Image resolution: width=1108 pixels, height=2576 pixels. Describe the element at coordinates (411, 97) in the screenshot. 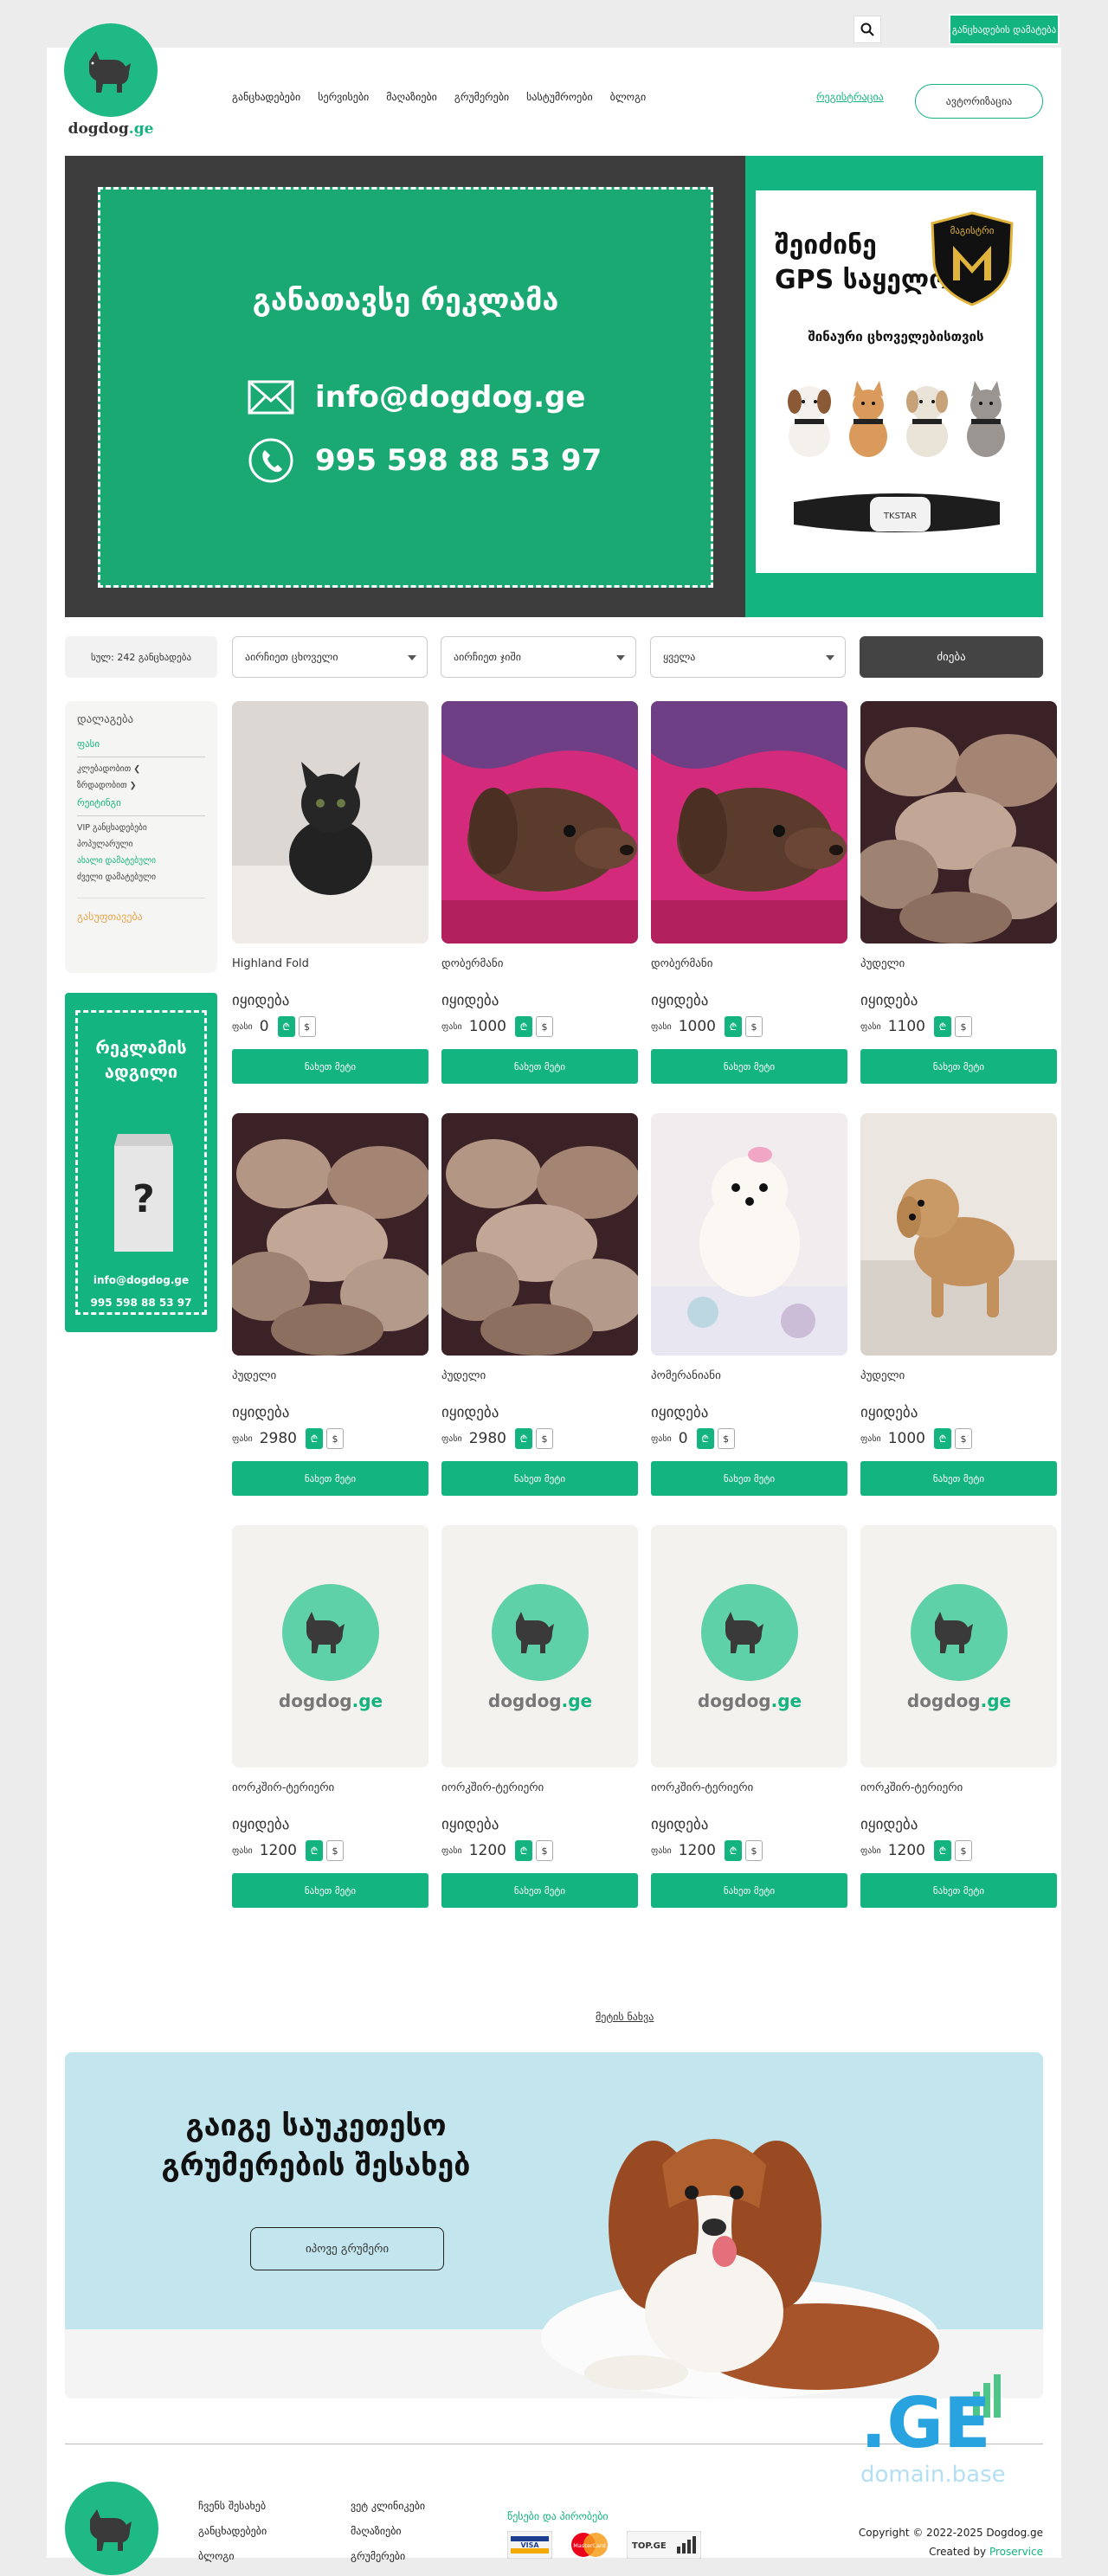

I see `nav-item-shops: მაღაზიები` at that location.